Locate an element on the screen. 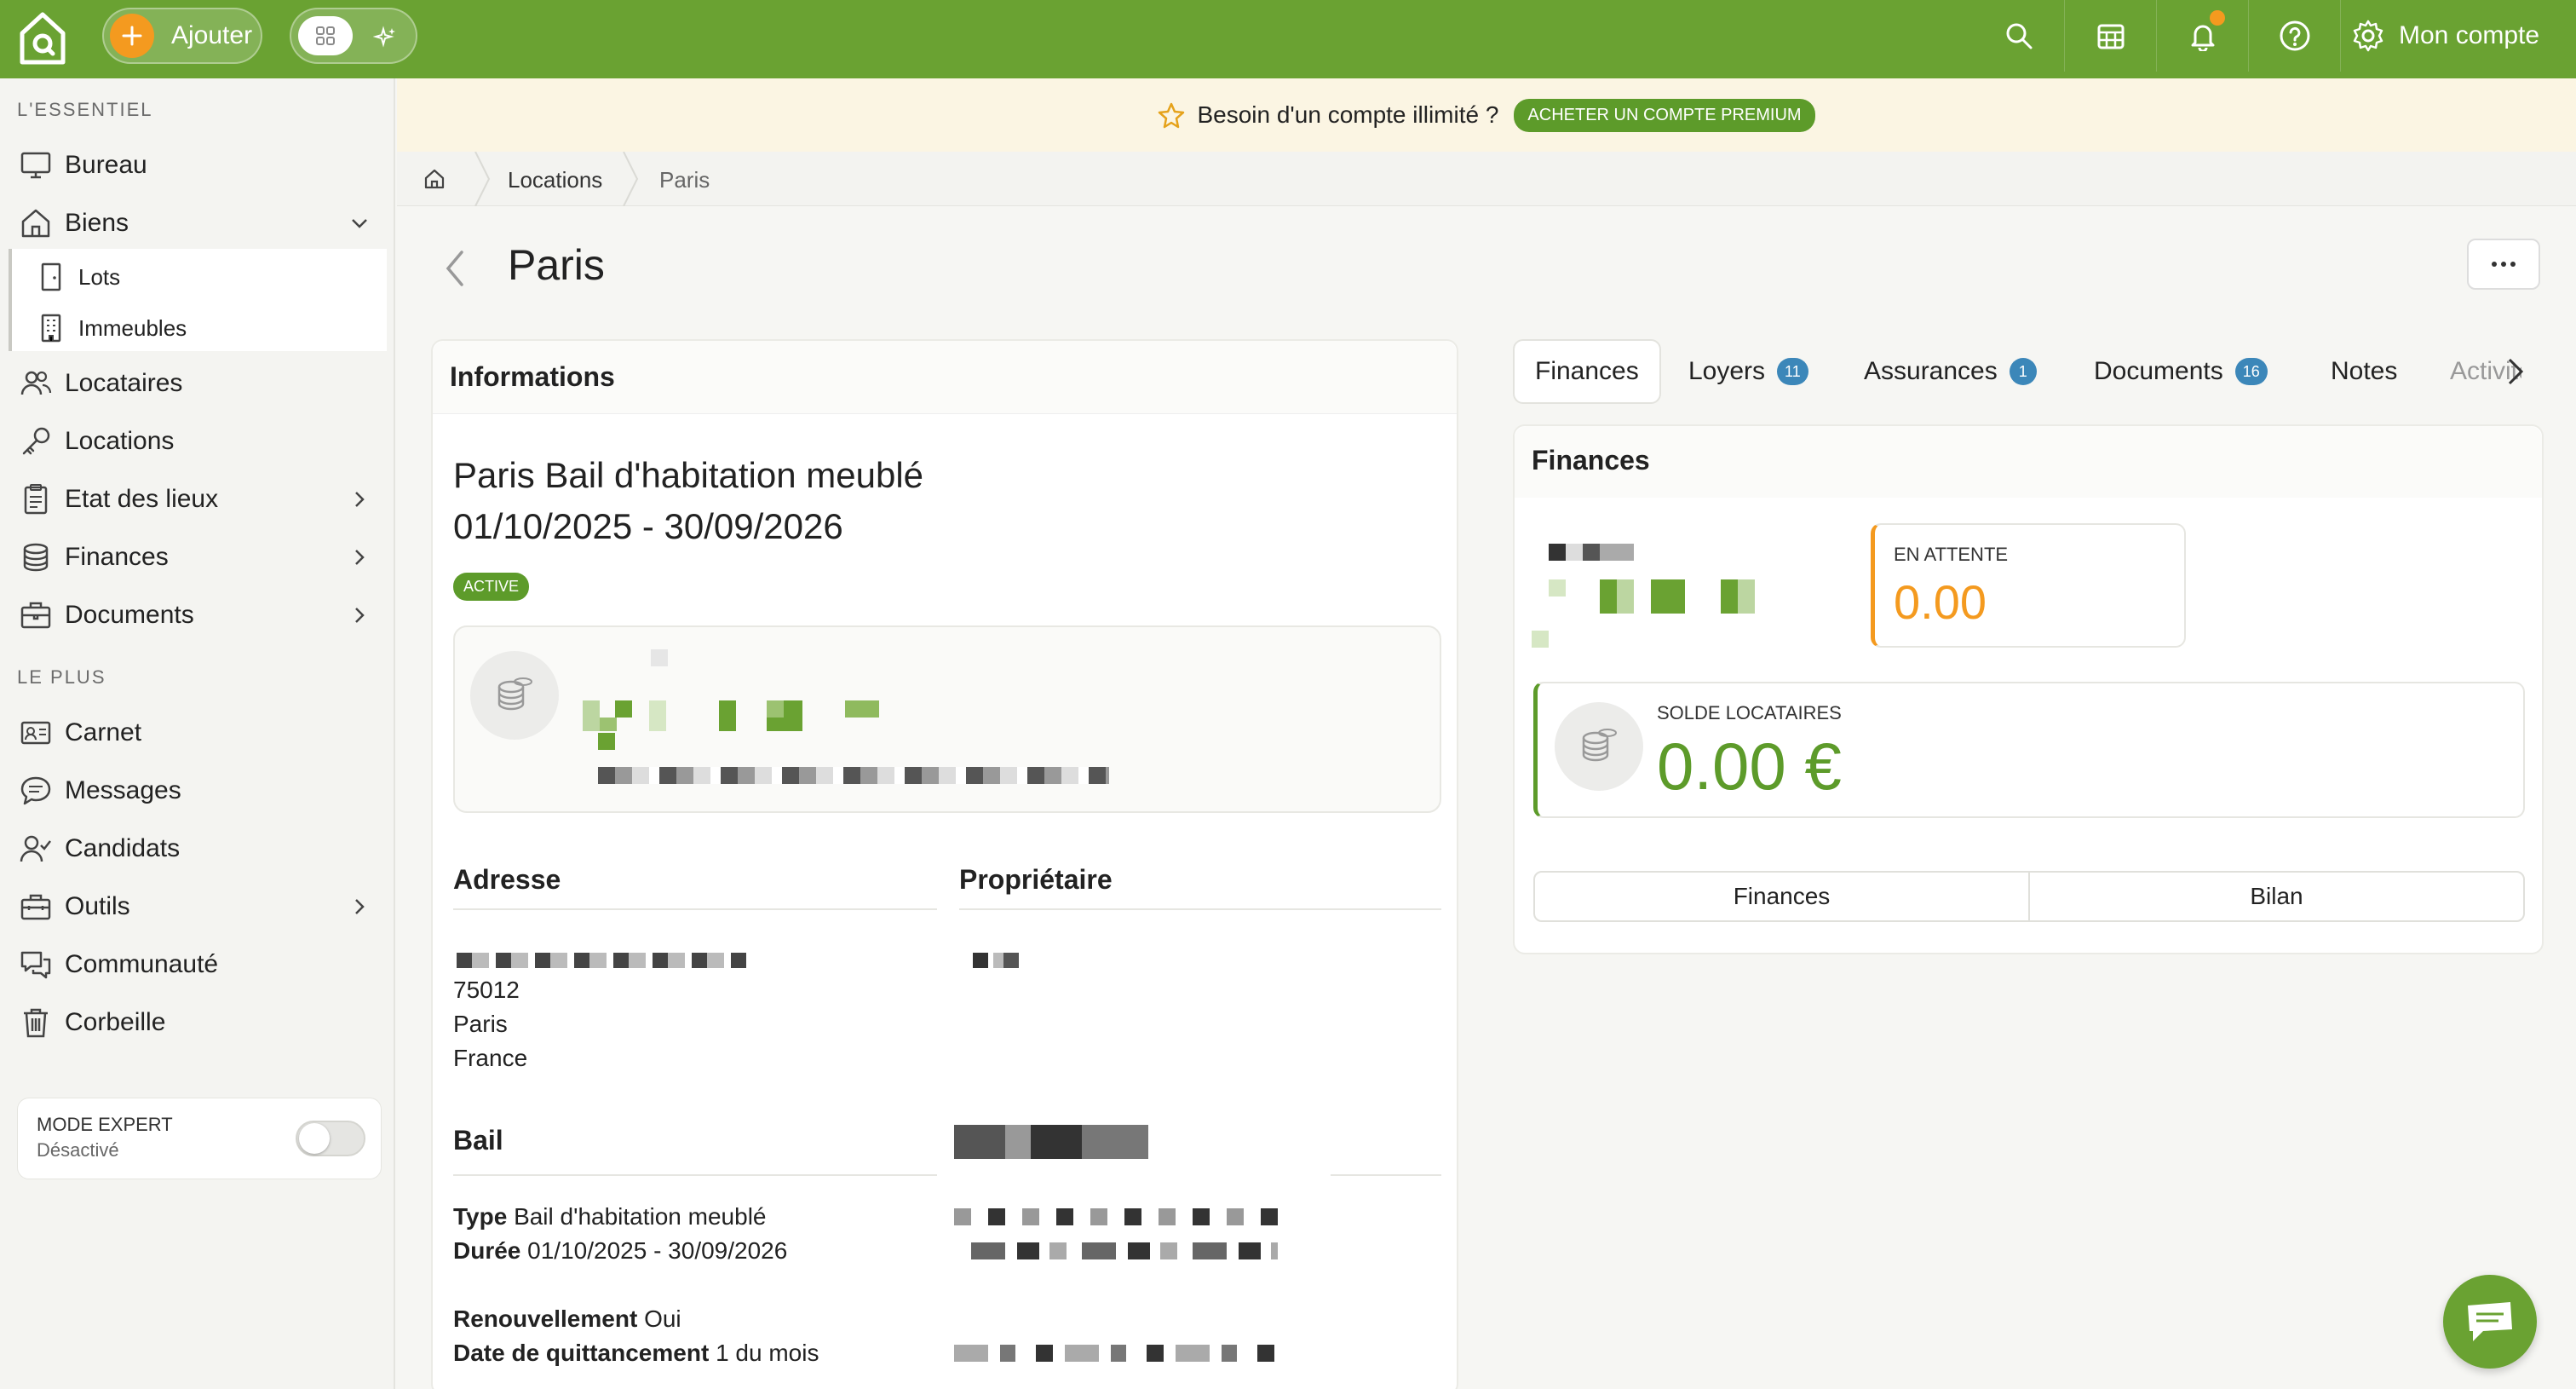 The image size is (2576, 1389). renouvellement-label: Renouvellement is located at coordinates (546, 1318).